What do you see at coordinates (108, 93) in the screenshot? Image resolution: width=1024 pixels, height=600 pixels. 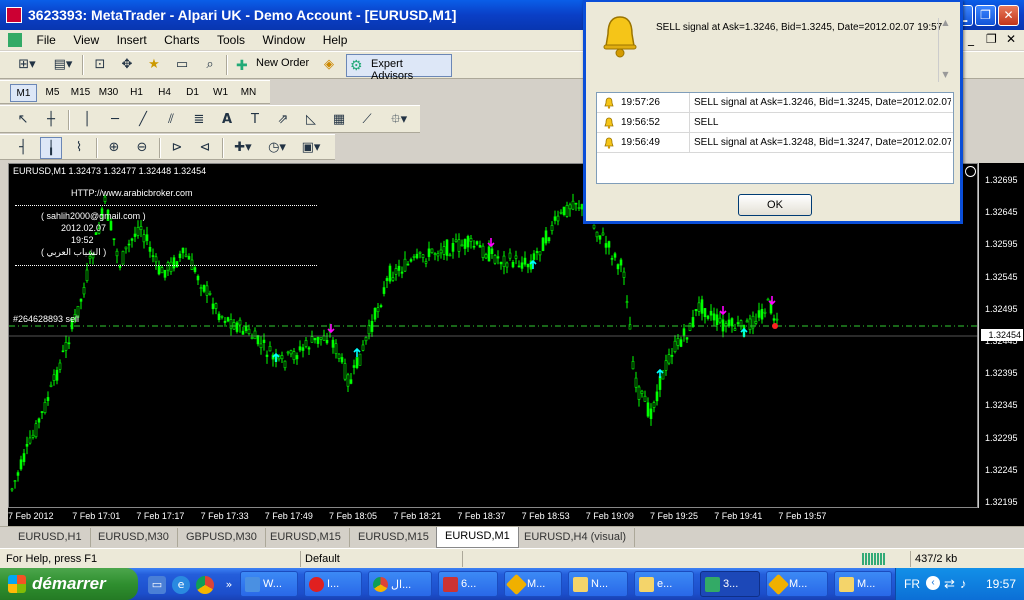 I see `timeframe-m30: M30` at bounding box center [108, 93].